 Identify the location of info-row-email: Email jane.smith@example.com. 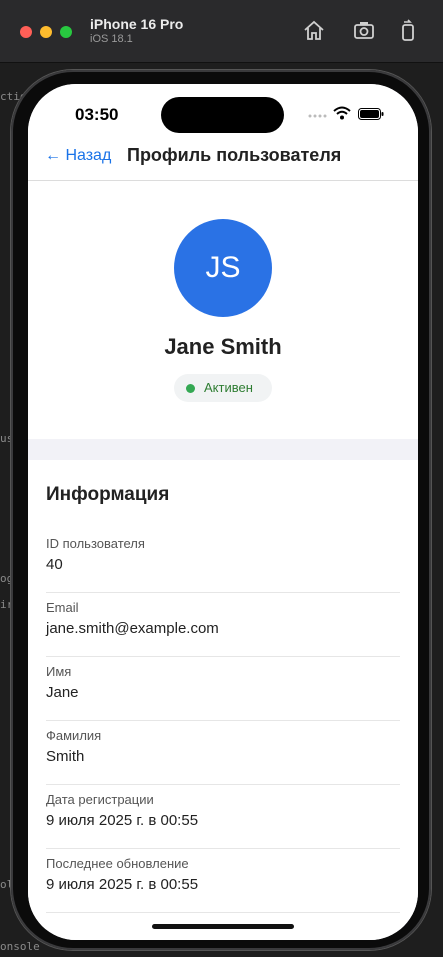
(223, 624).